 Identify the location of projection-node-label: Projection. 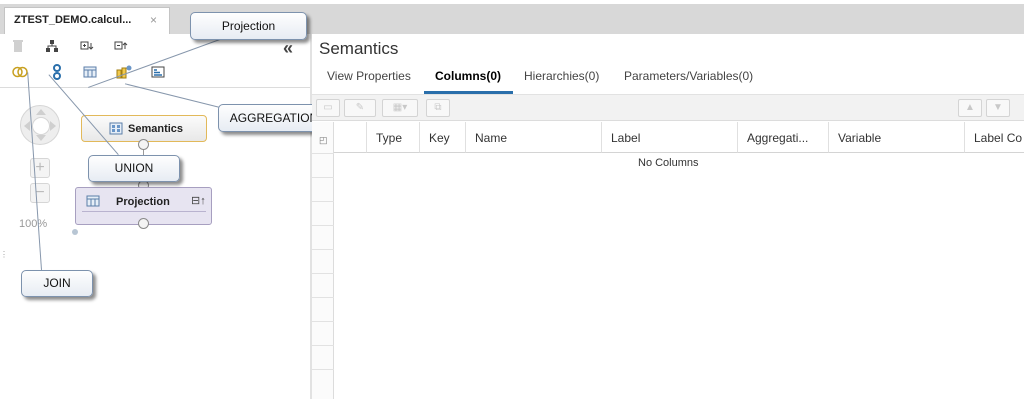
(143, 202).